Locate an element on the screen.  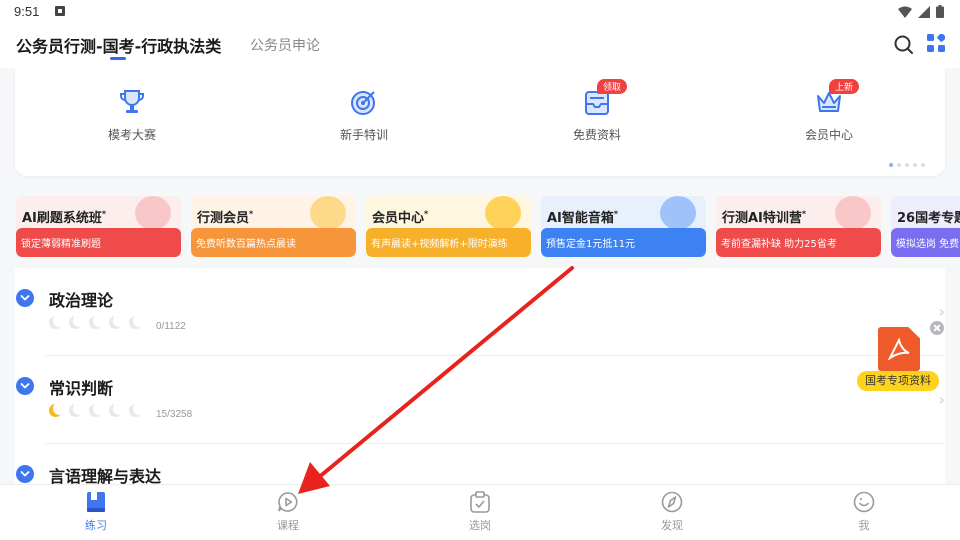
subject-progress: 0/1122 is located at coordinates (171, 326).